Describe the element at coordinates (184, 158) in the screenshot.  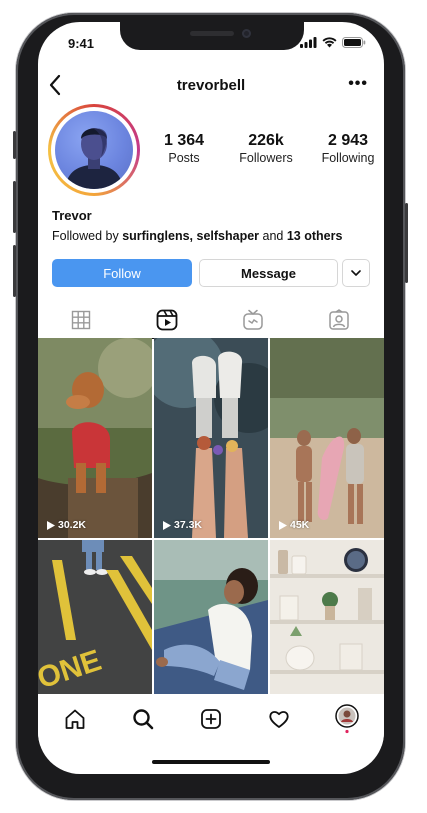
I see `posts-label: Posts` at that location.